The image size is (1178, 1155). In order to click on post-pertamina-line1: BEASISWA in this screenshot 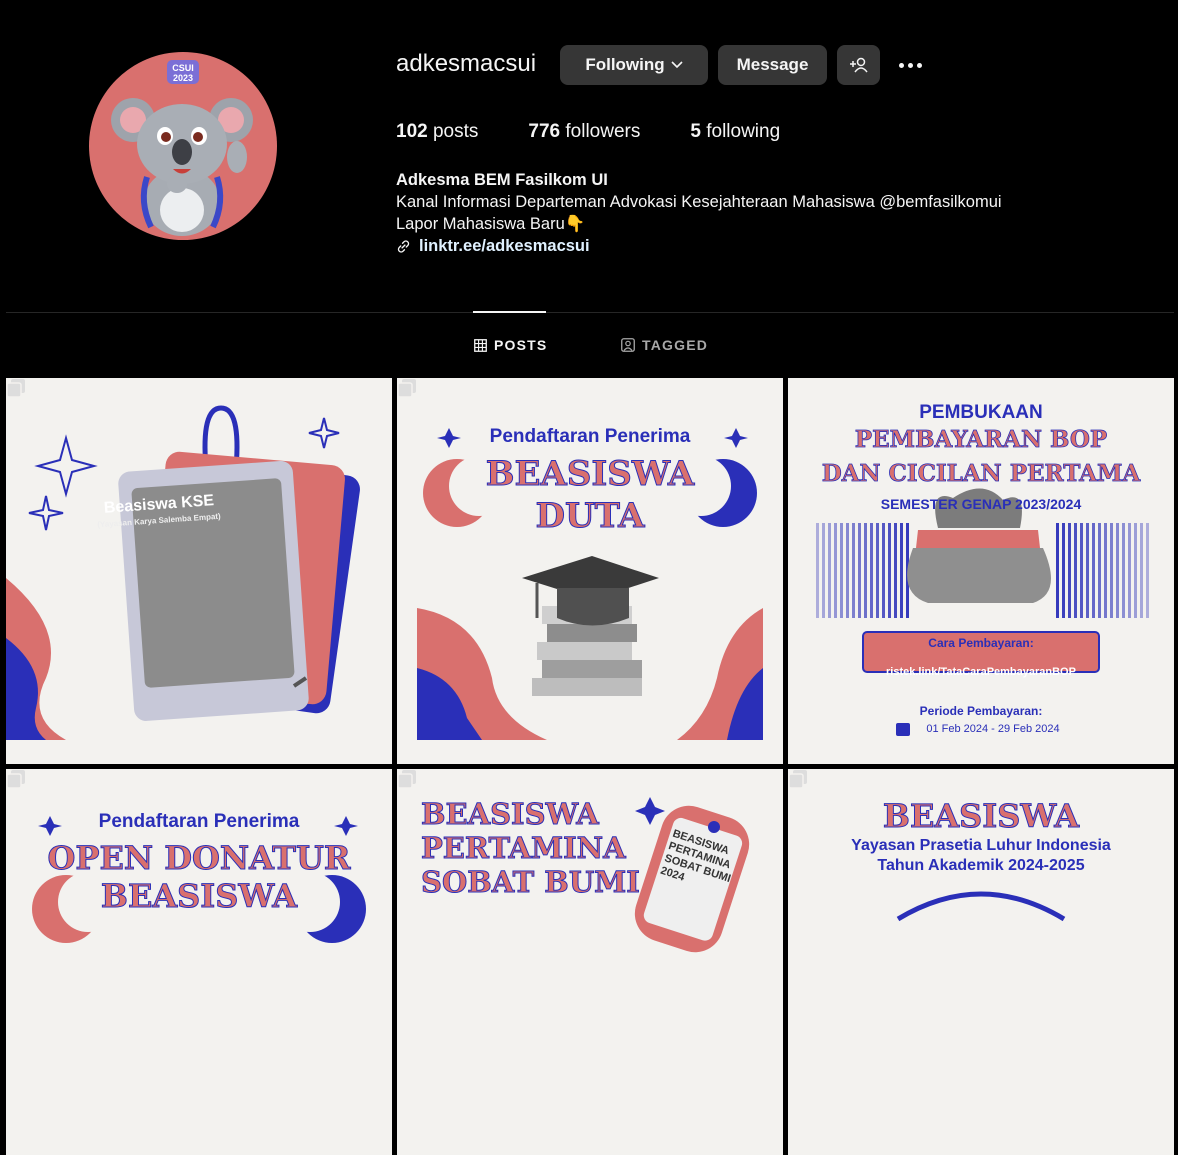, I will do `click(510, 814)`.